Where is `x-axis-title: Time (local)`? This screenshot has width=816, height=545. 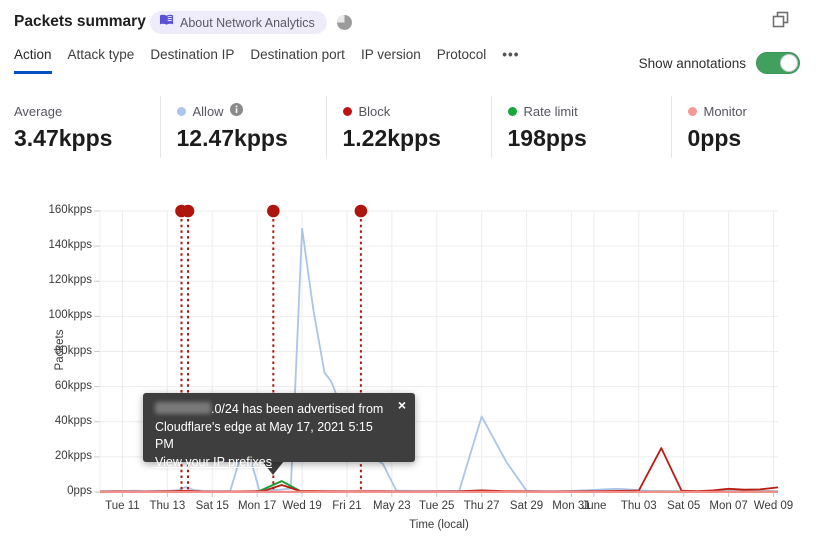 x-axis-title: Time (local) is located at coordinates (439, 525).